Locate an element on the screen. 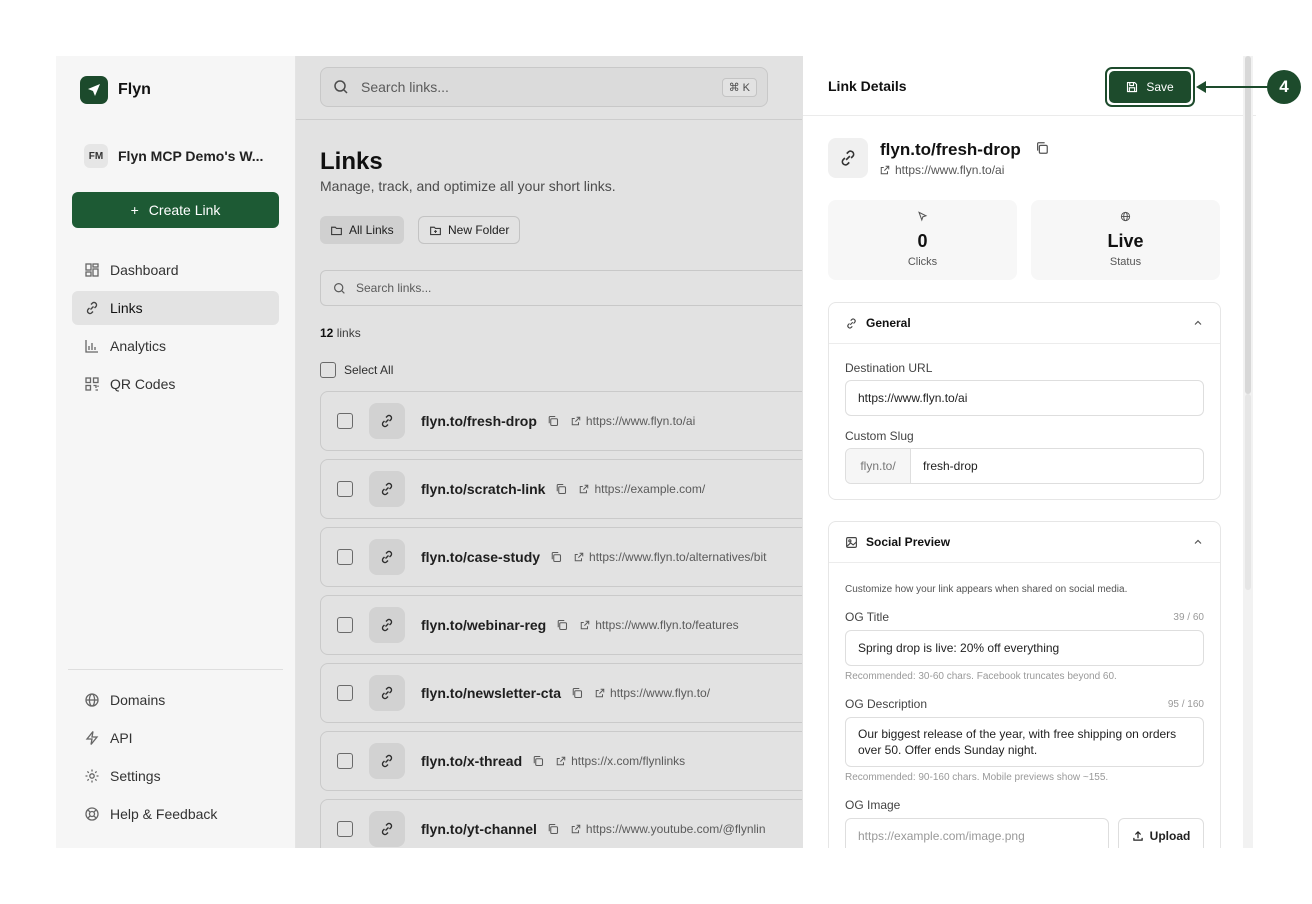 The height and width of the screenshot is (904, 1312). og-title-count: 39 / 60 is located at coordinates (1188, 617).